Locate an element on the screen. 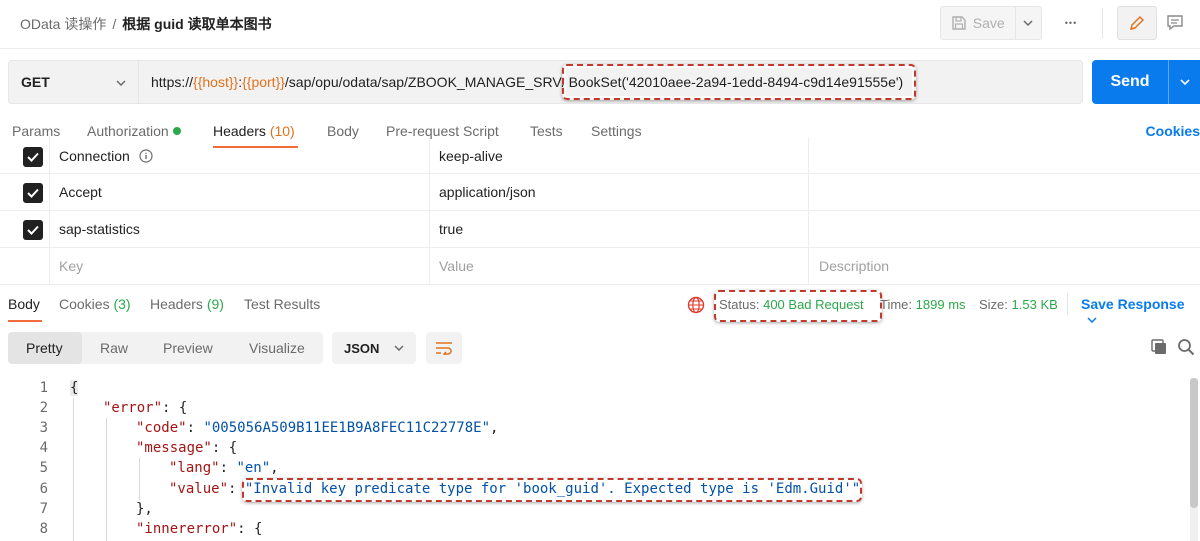 This screenshot has width=1200, height=541. send-button: Send is located at coordinates (1146, 82).